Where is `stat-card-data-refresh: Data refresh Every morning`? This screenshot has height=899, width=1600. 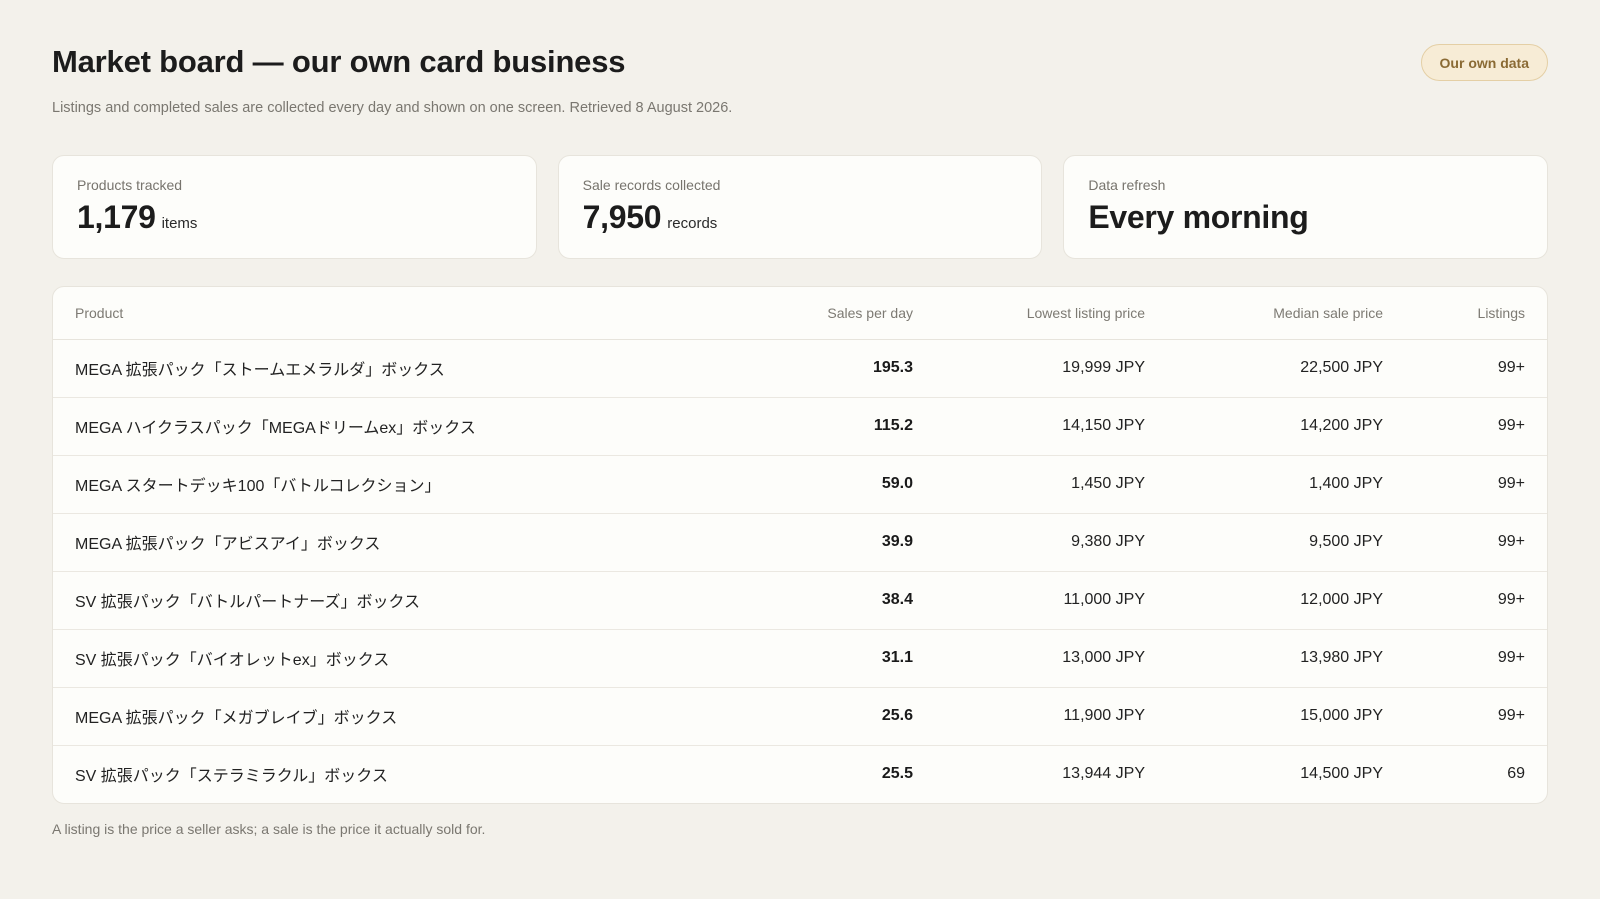 stat-card-data-refresh: Data refresh Every morning is located at coordinates (1306, 207).